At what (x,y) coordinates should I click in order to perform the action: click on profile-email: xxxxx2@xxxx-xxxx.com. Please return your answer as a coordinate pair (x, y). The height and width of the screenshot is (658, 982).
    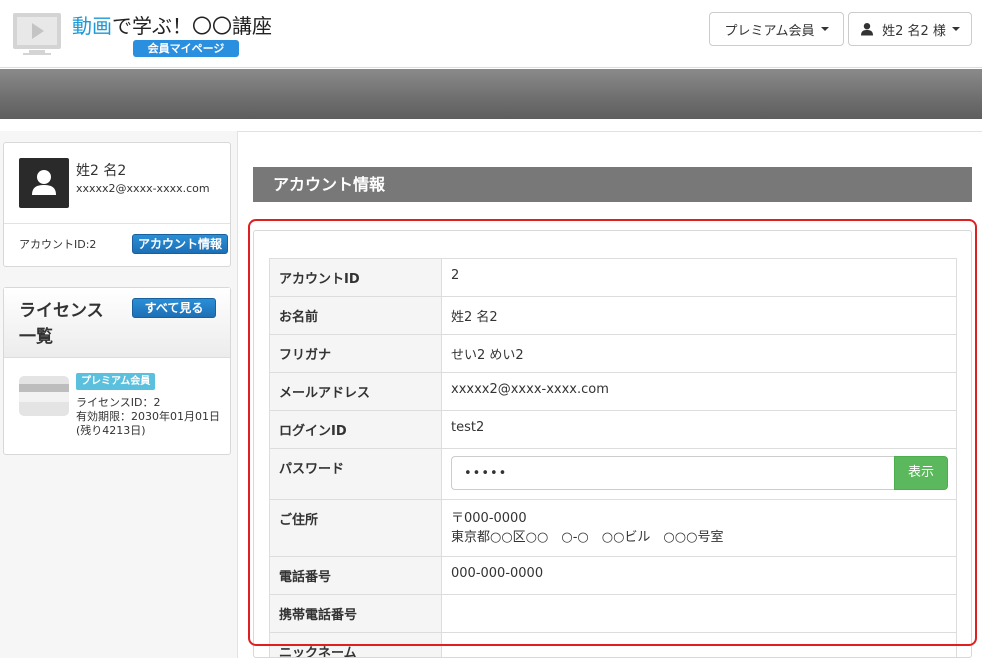
    Looking at the image, I should click on (143, 188).